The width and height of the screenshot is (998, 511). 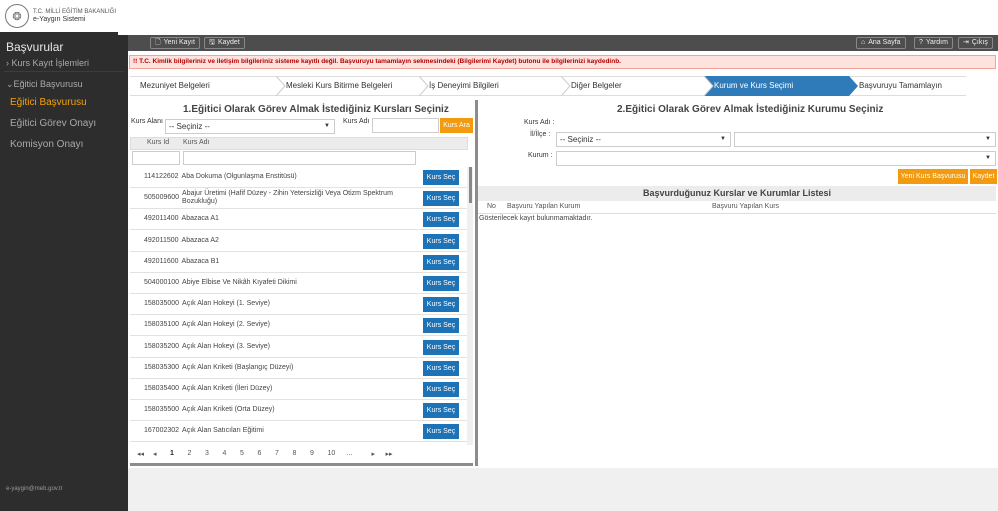 What do you see at coordinates (347, 86) in the screenshot?
I see `step-mesleki-kurs: Mesleki Kurs Bitirme Belgeleri` at bounding box center [347, 86].